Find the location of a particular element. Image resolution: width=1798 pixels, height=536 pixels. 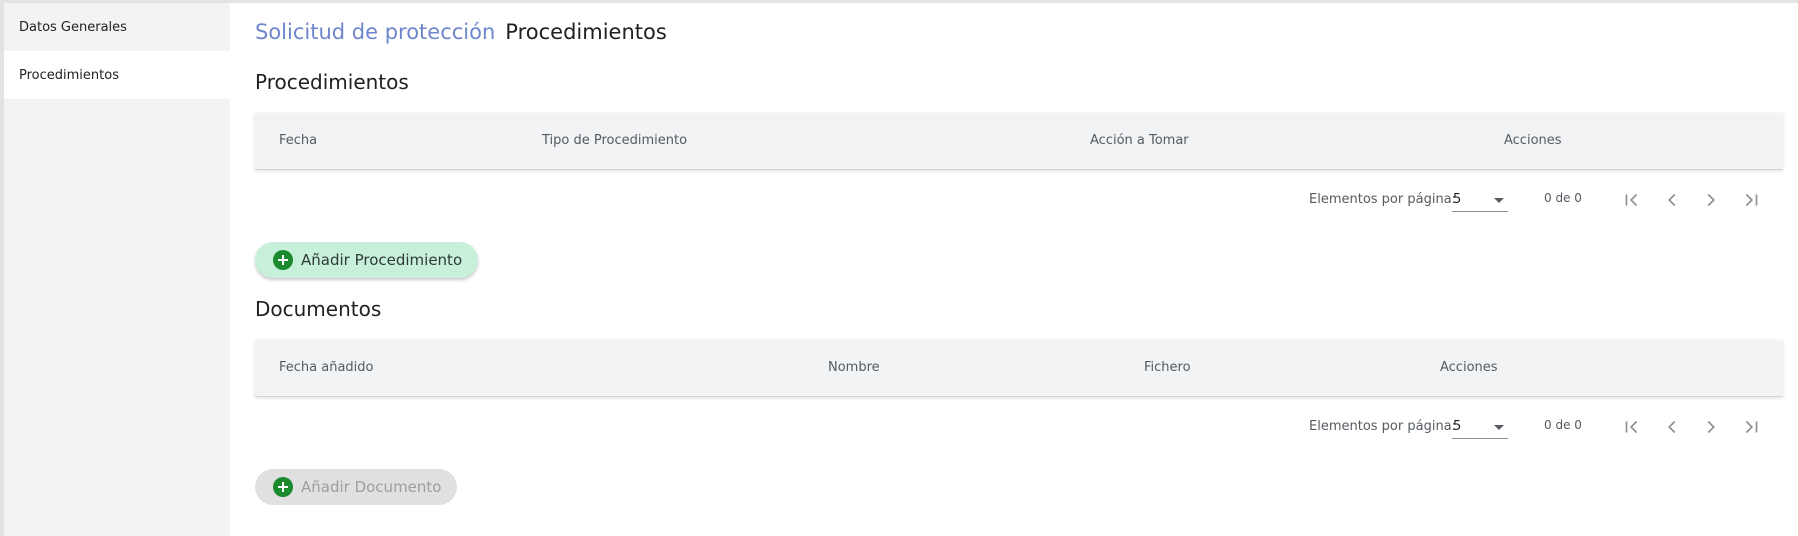

procedimientos-section-title: Procedimientos is located at coordinates (332, 82).